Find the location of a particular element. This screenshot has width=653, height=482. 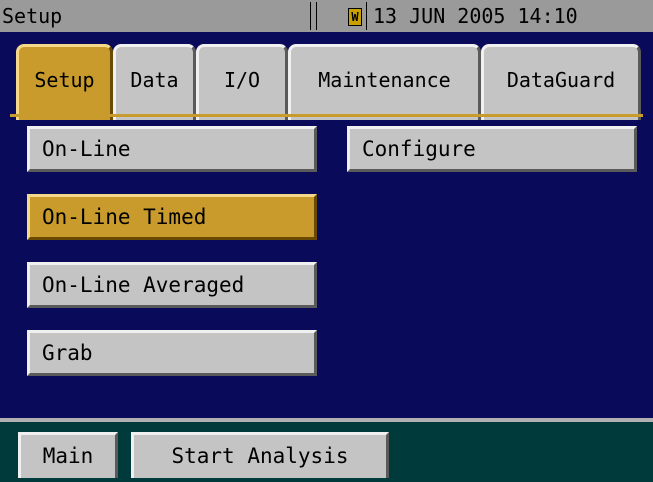

tab-data: Data is located at coordinates (154, 82).